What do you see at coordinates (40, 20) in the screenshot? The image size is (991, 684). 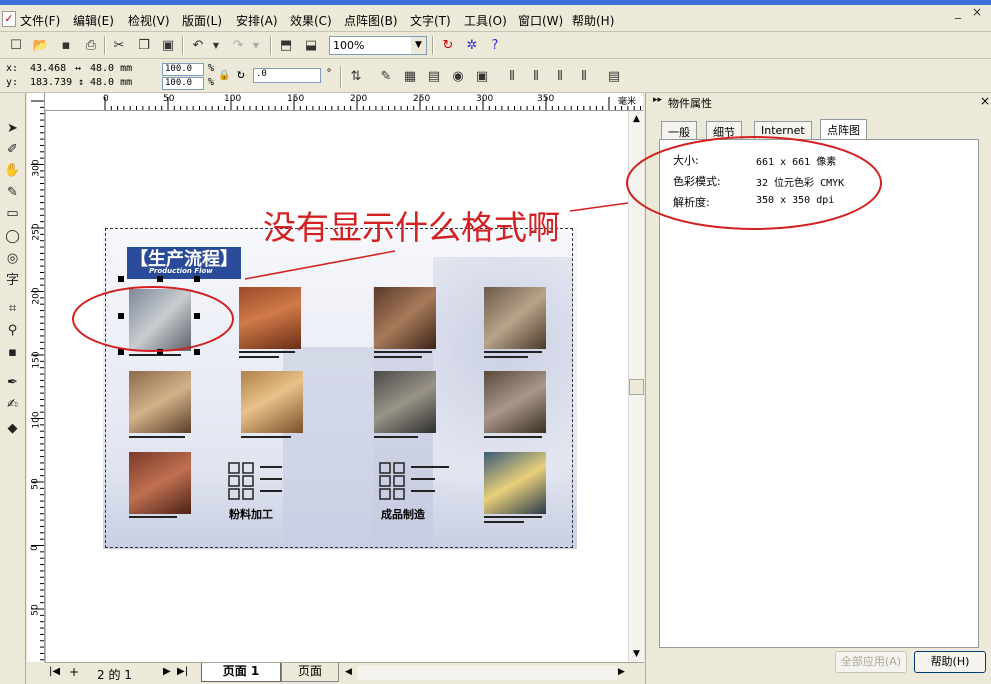 I see `menu-file: 文件(F)` at bounding box center [40, 20].